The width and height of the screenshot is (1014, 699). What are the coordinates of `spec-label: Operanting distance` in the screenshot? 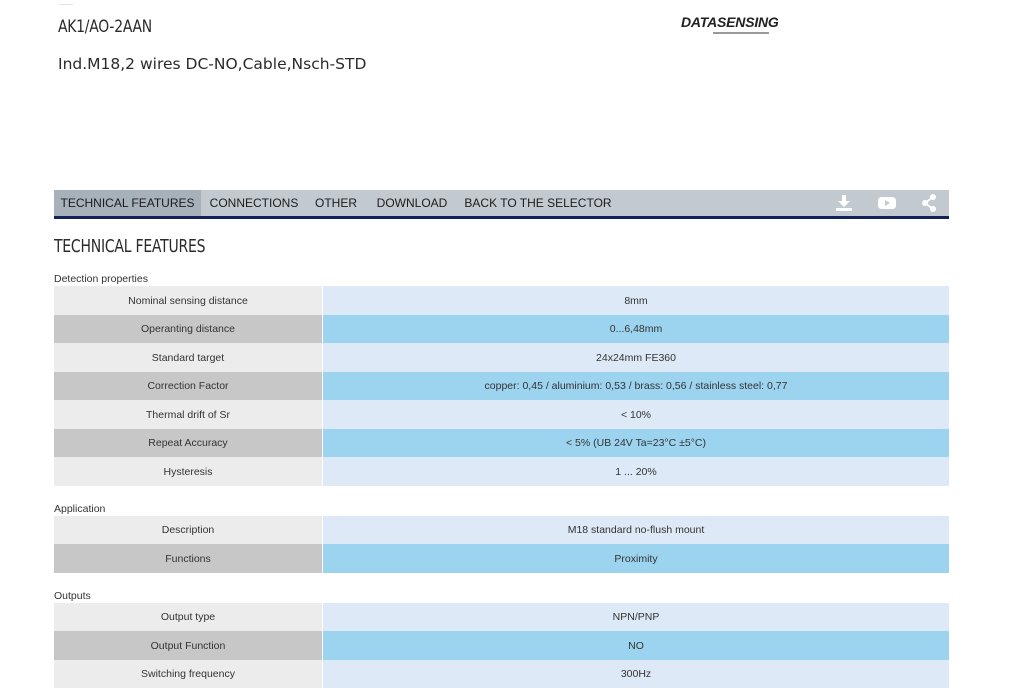 It's located at (188, 329).